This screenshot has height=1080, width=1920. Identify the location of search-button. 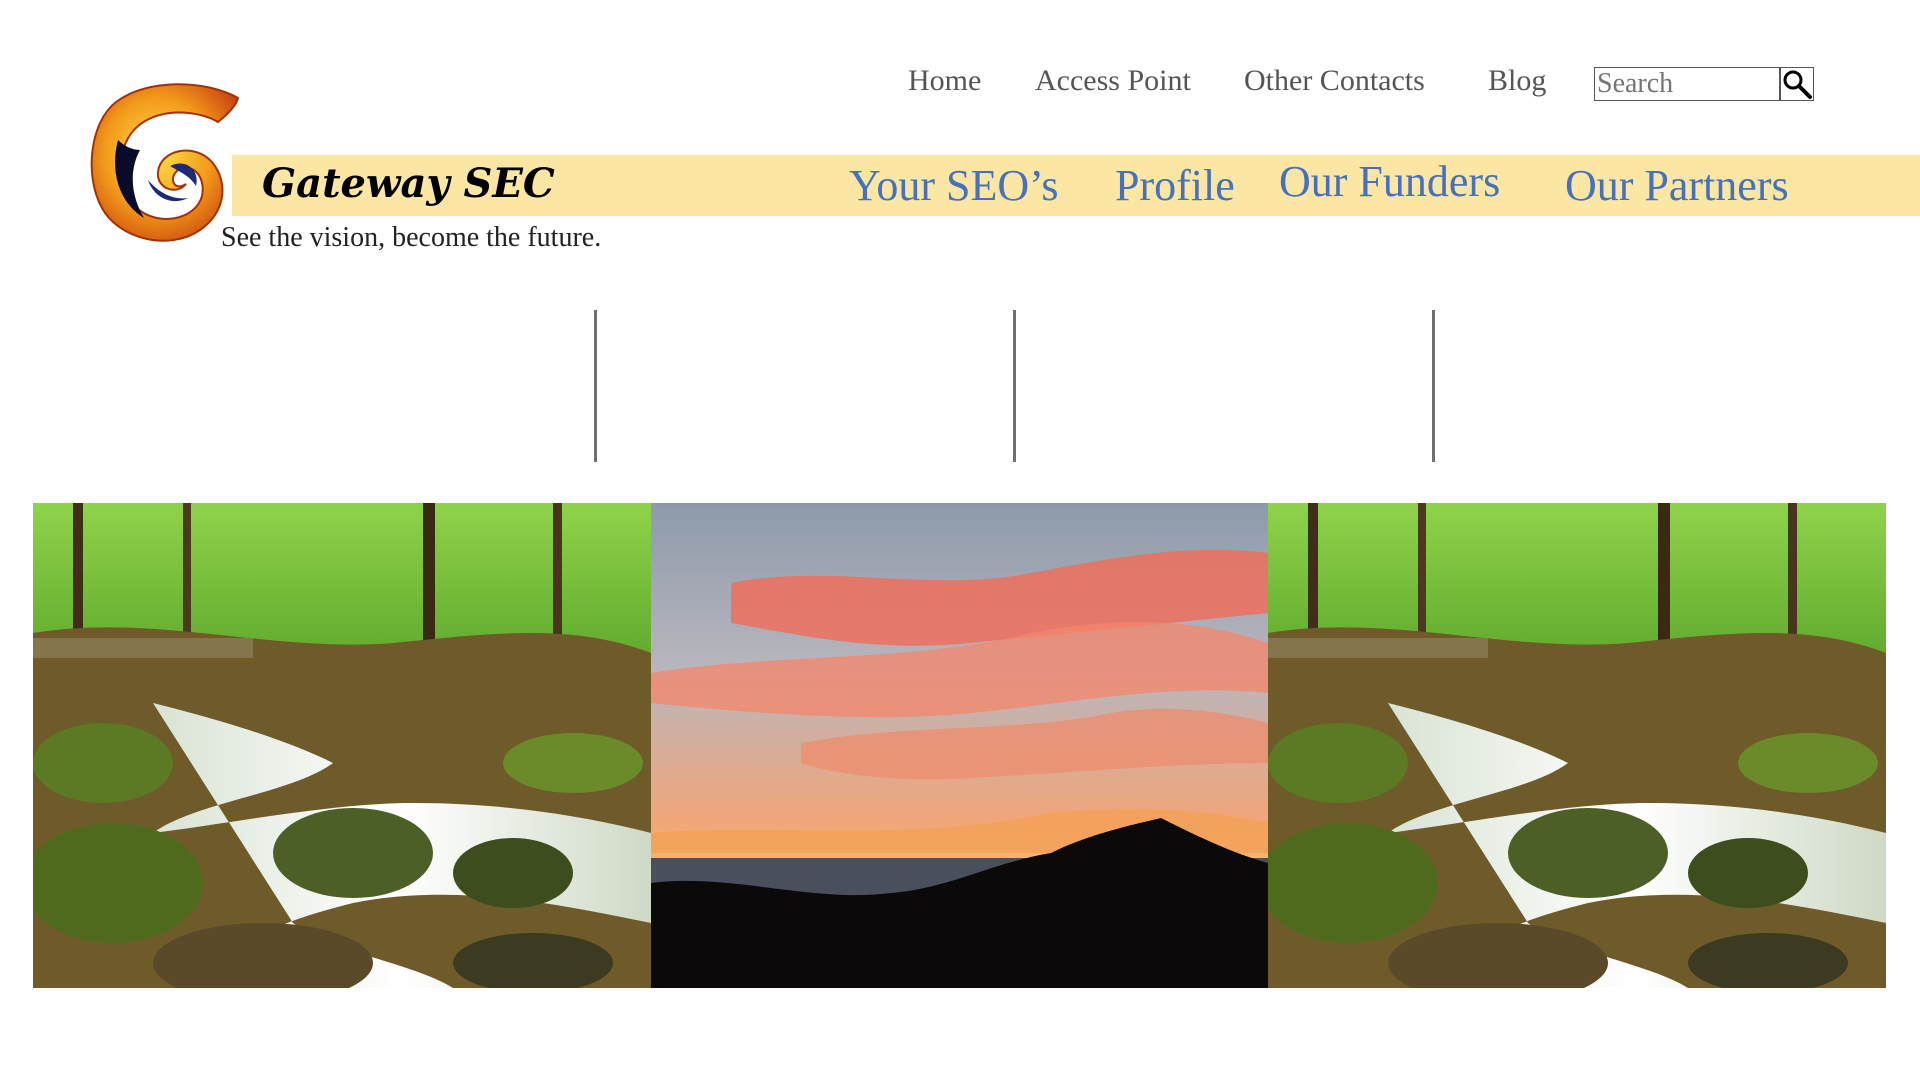
(1797, 84).